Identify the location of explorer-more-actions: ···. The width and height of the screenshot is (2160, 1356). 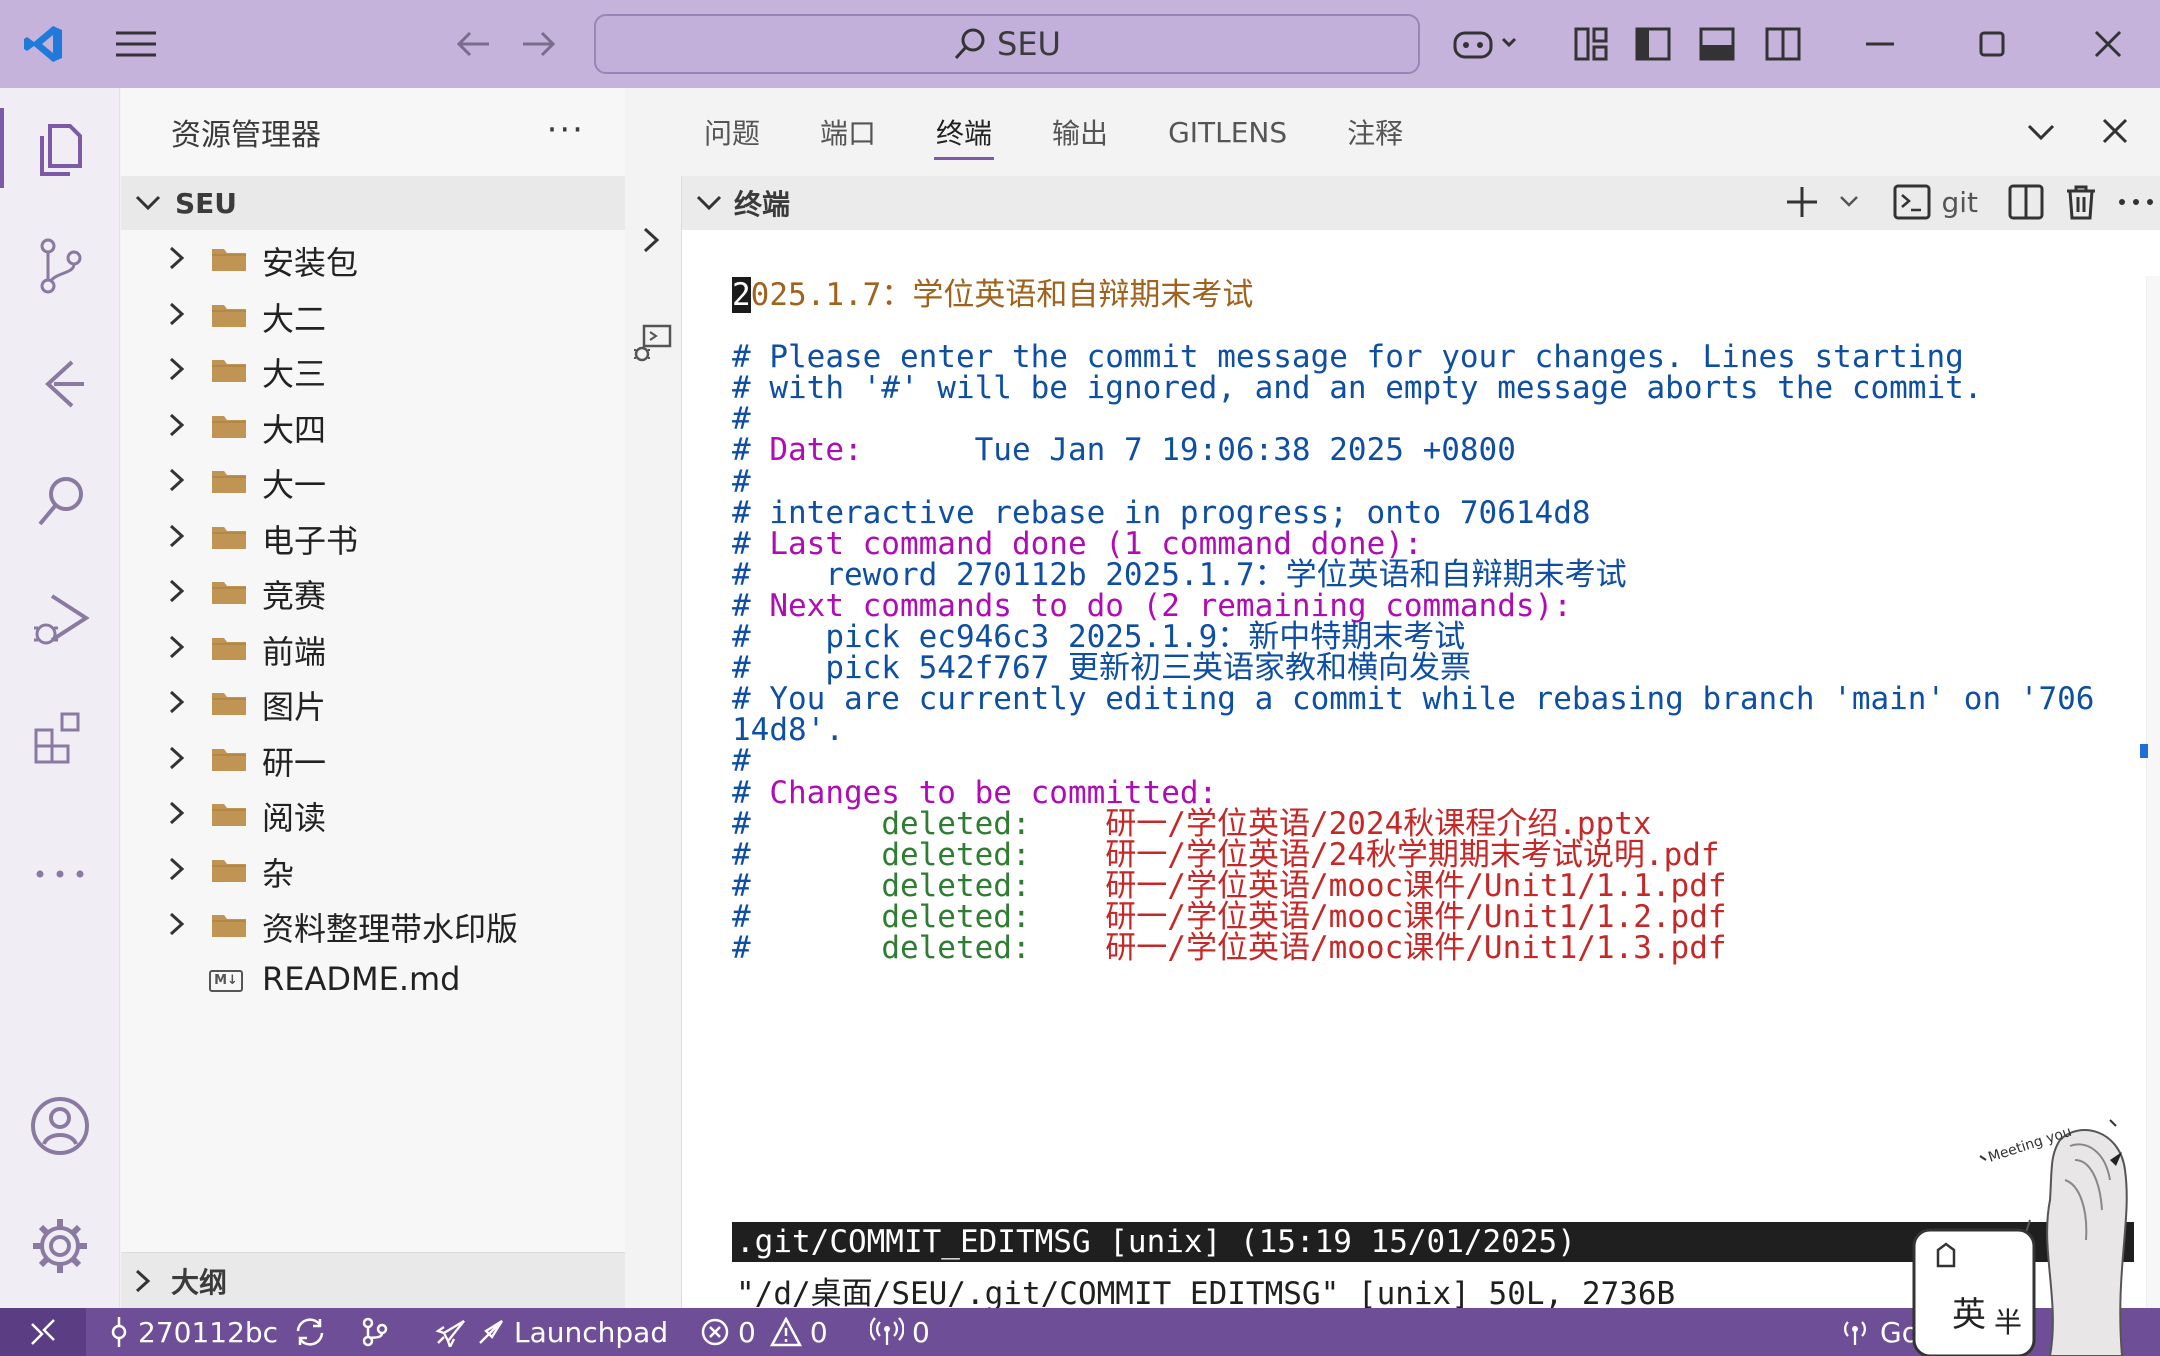
(566, 130).